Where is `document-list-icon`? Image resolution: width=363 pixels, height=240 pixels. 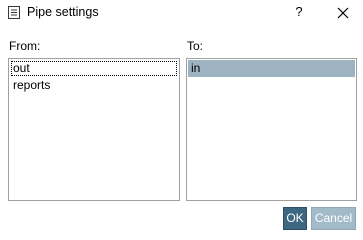 document-list-icon is located at coordinates (14, 12).